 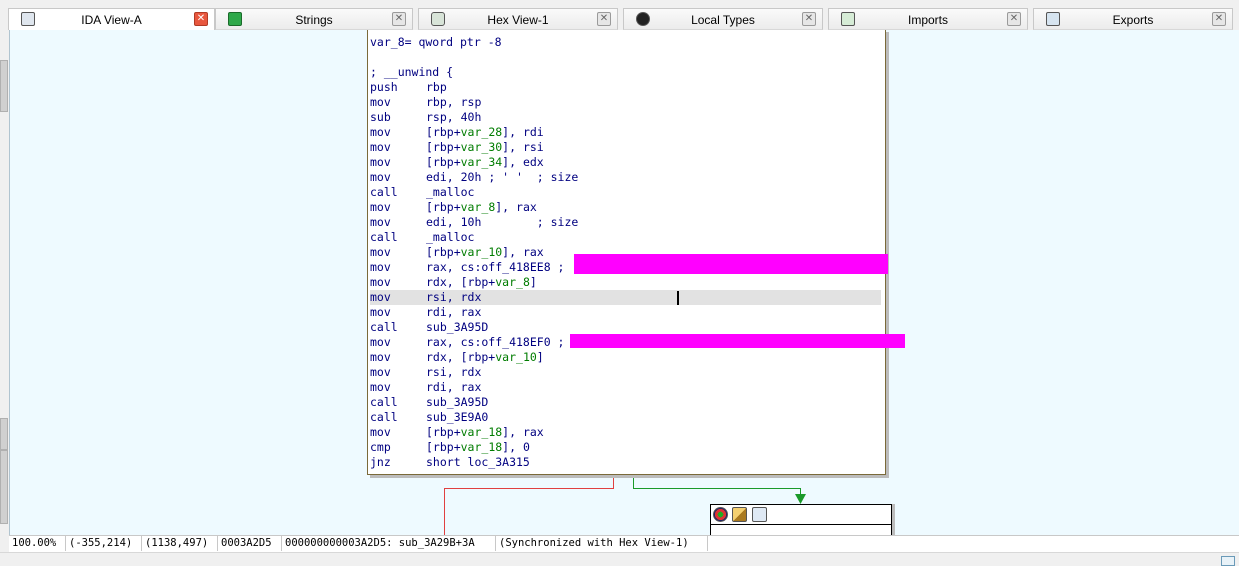 What do you see at coordinates (530, 177) in the screenshot?
I see `comment: ; ' ' ; size` at bounding box center [530, 177].